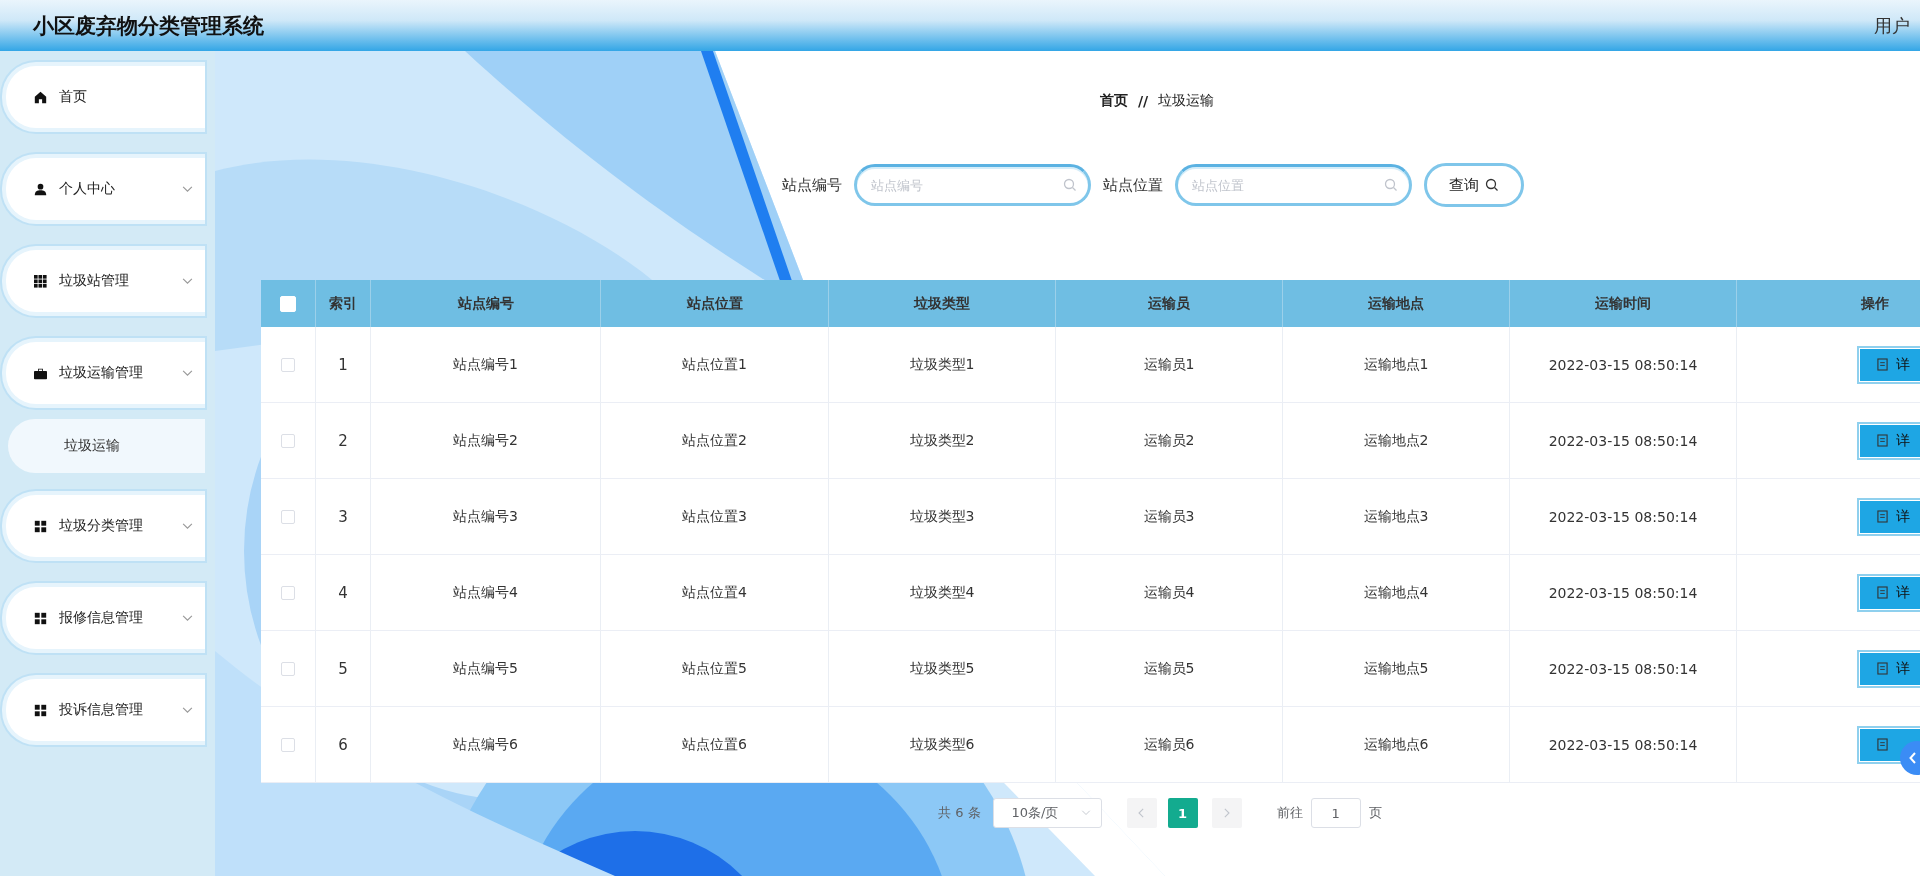 This screenshot has width=1920, height=876. Describe the element at coordinates (40, 189) in the screenshot. I see `user-icon` at that location.